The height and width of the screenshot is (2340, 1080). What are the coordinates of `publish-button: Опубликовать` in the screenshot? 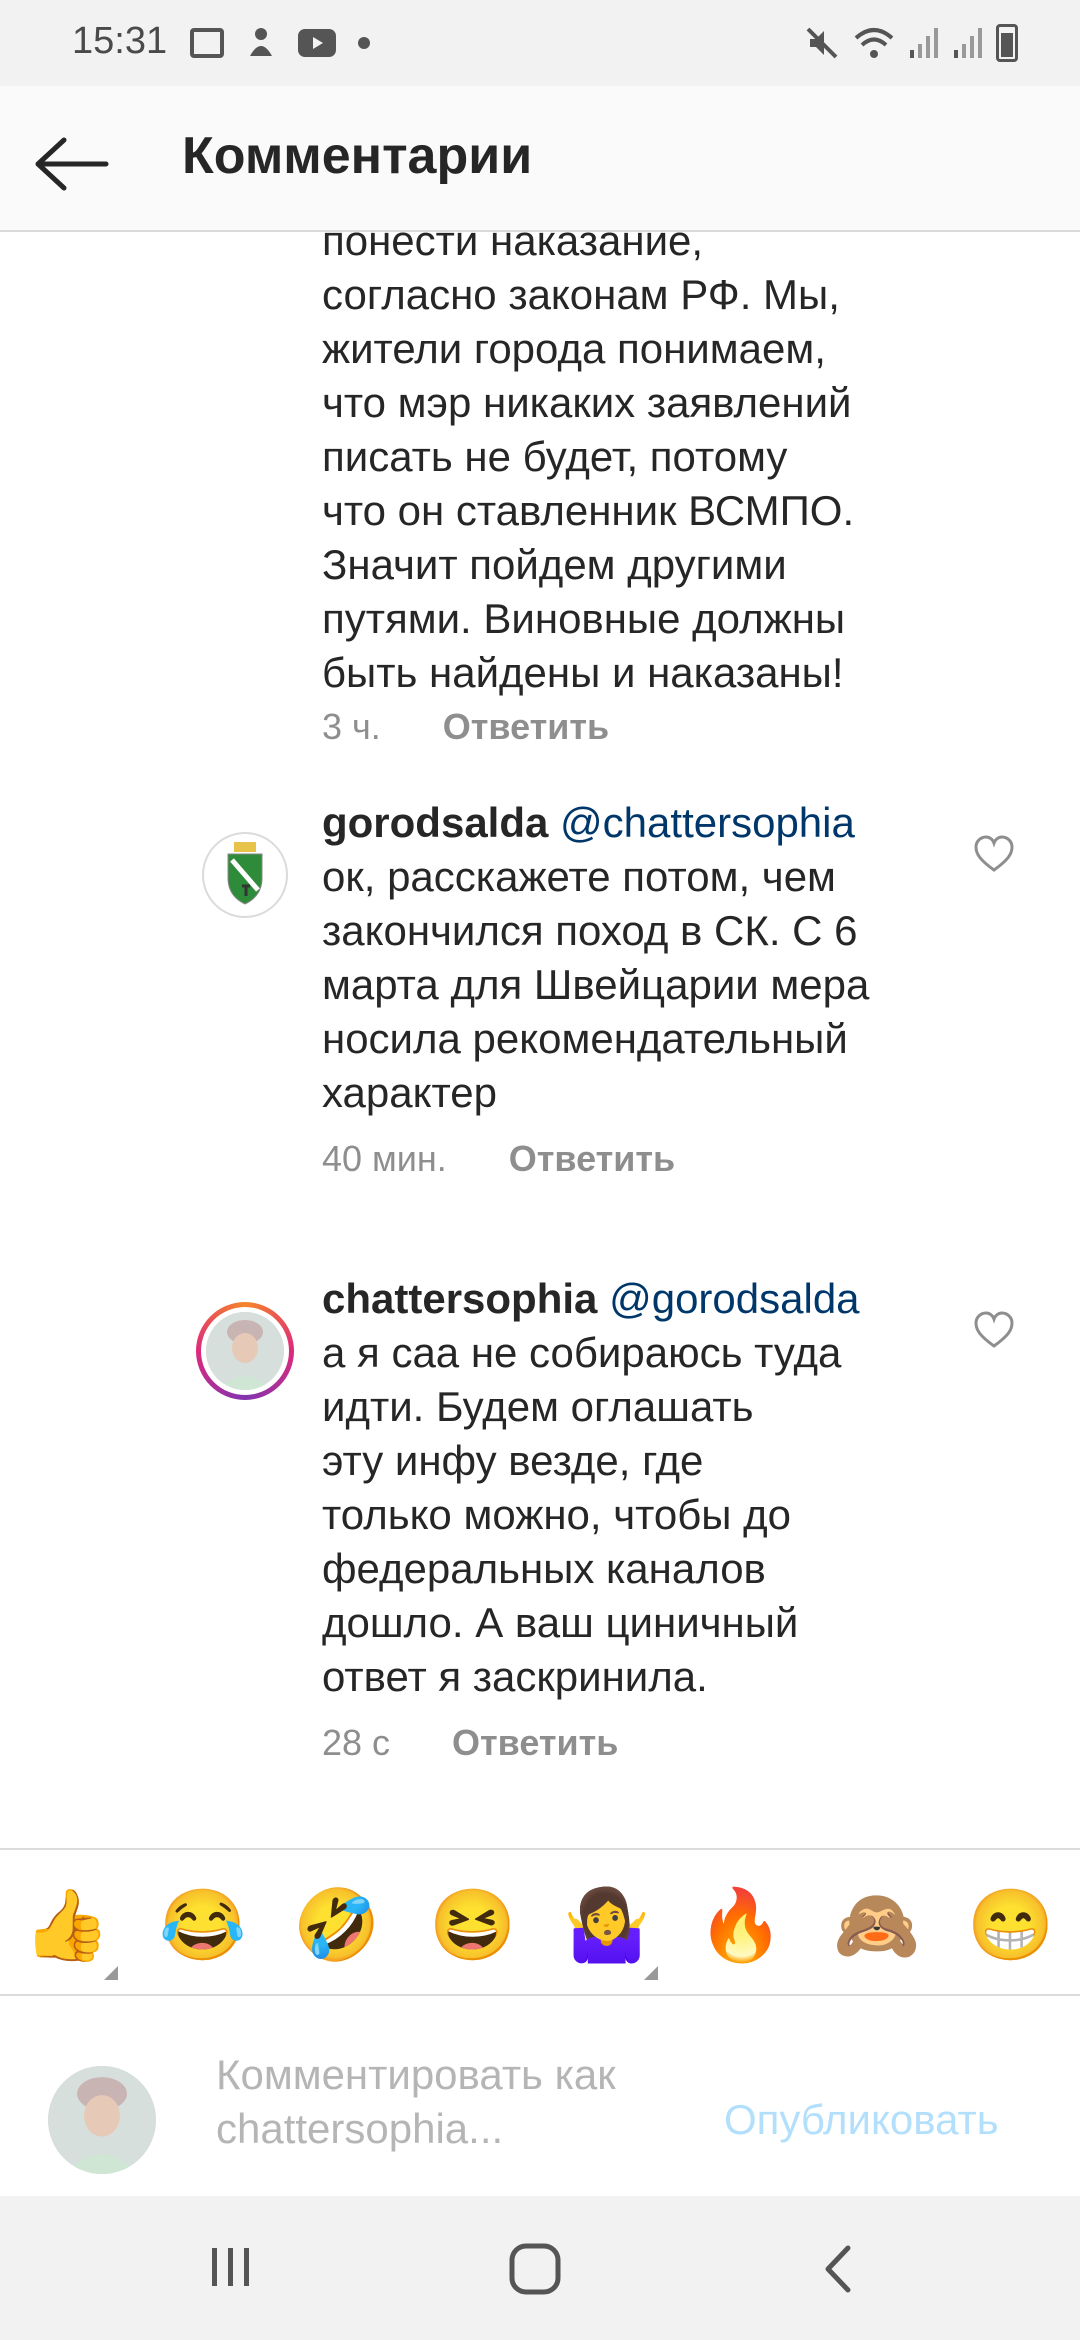 It's located at (861, 2120).